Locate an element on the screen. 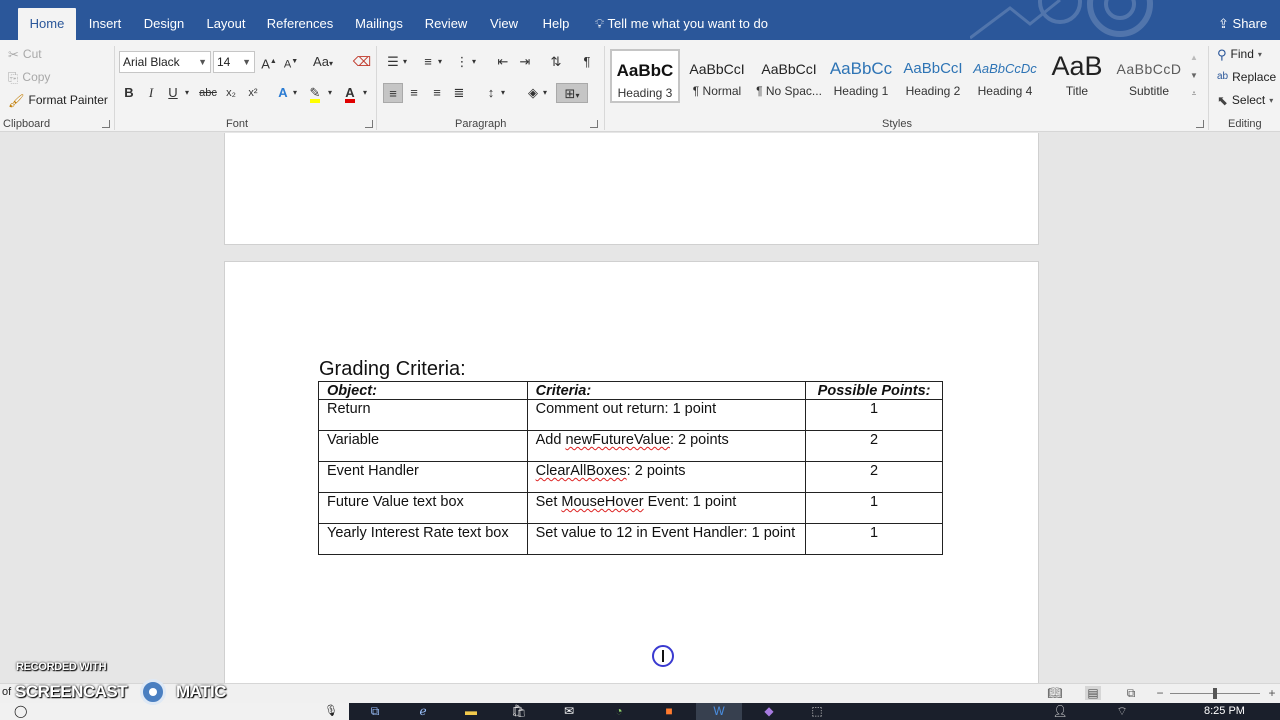  align-center-icon: ≡ is located at coordinates (414, 93).